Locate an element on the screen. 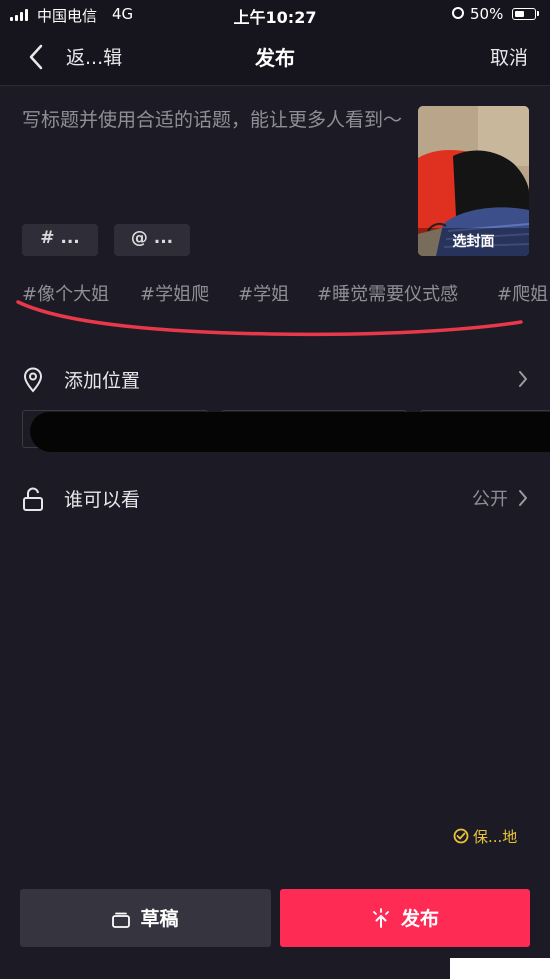 This screenshot has width=550, height=979. cancel-button: 取消 is located at coordinates (509, 56).